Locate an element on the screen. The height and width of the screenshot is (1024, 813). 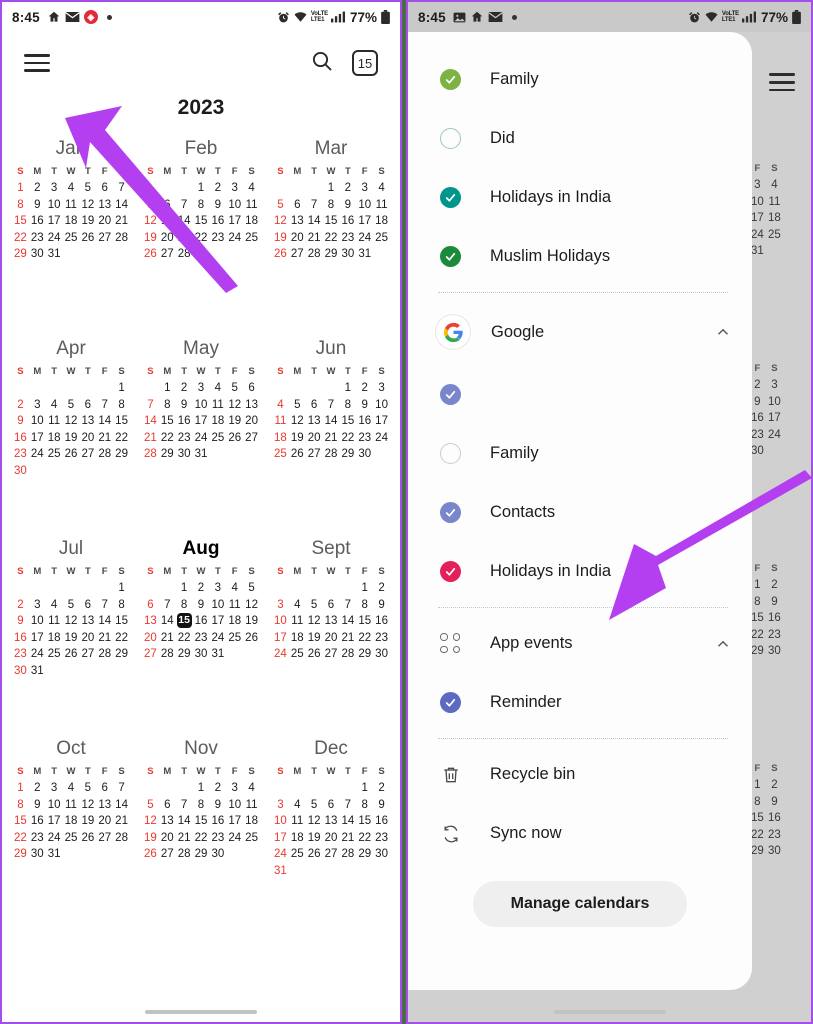
calendar-list-item: Family is located at coordinates (580, 79).